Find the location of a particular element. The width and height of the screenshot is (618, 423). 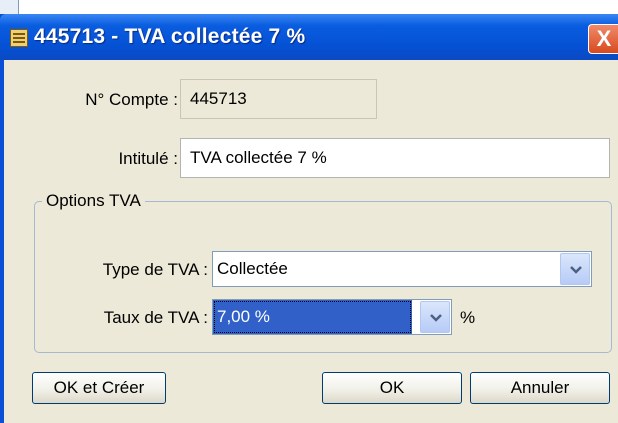

tva-rate-label: Taux de TVA : is located at coordinates (155, 317).